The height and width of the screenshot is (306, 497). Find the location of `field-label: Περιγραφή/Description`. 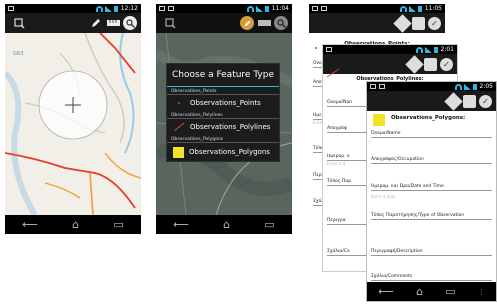

field-label: Περιγραφή/Description is located at coordinates (431, 252).